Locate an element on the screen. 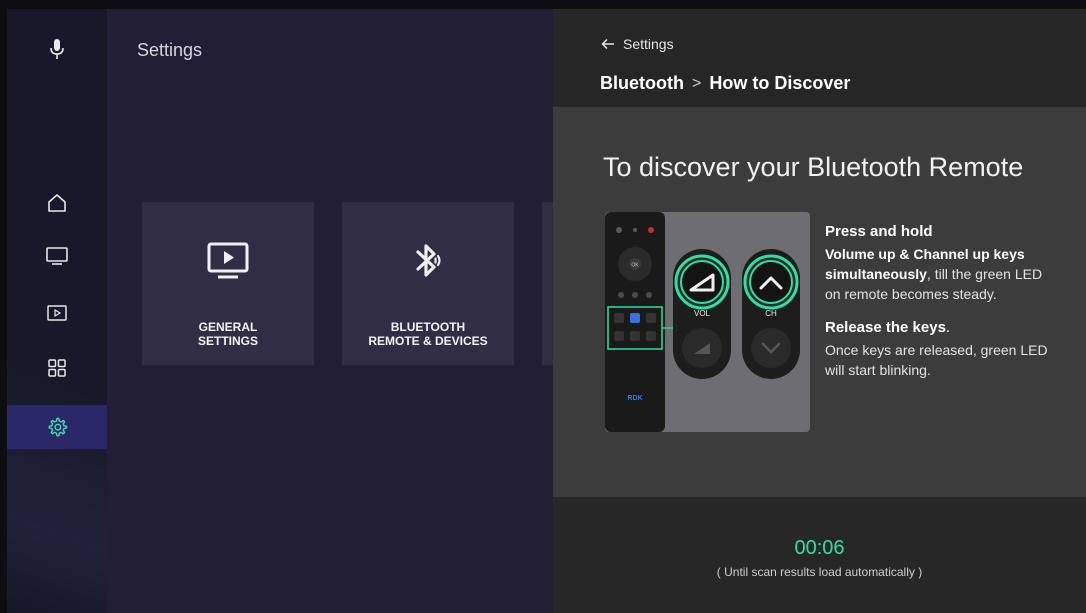  nav-item-tv is located at coordinates (57, 256).